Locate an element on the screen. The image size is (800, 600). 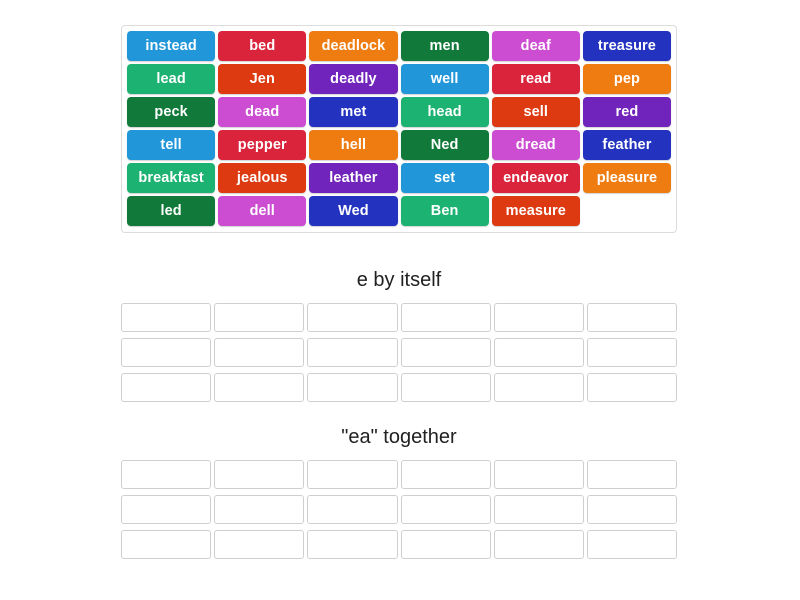
tile-row: instead bed deadlock men deaf treasure is located at coordinates (399, 46).